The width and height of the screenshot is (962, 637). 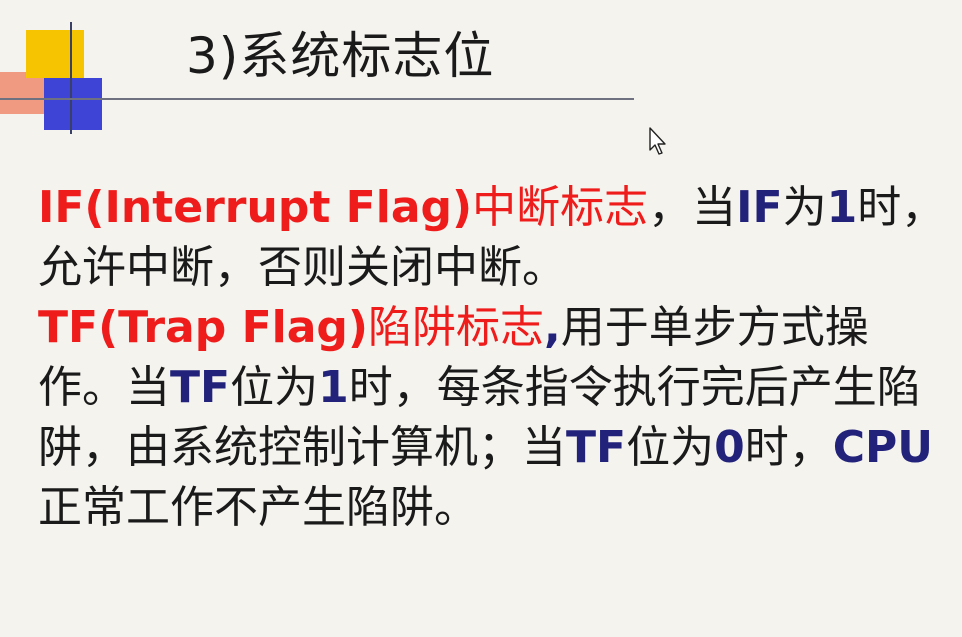 What do you see at coordinates (657, 141) in the screenshot?
I see `mouse-pointer-icon` at bounding box center [657, 141].